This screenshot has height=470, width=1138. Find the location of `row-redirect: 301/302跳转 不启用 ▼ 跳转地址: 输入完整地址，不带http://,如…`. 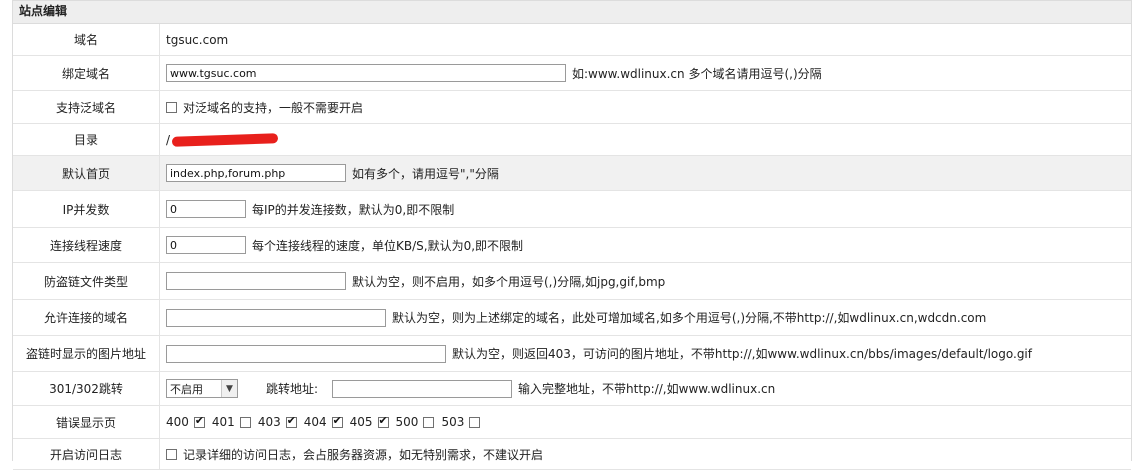

row-redirect: 301/302跳转 不启用 ▼ 跳转地址: 输入完整地址，不带http://,如… is located at coordinates (572, 389).